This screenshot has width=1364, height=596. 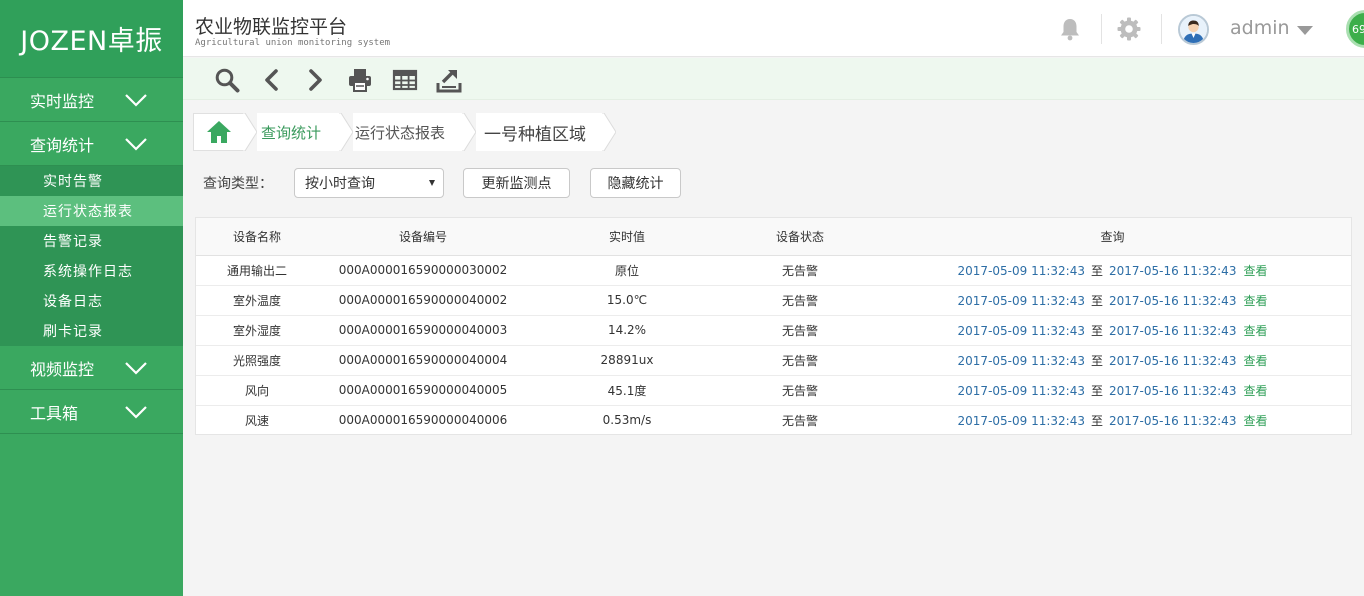 What do you see at coordinates (257, 330) in the screenshot?
I see `device-name-cell: 室外湿度` at bounding box center [257, 330].